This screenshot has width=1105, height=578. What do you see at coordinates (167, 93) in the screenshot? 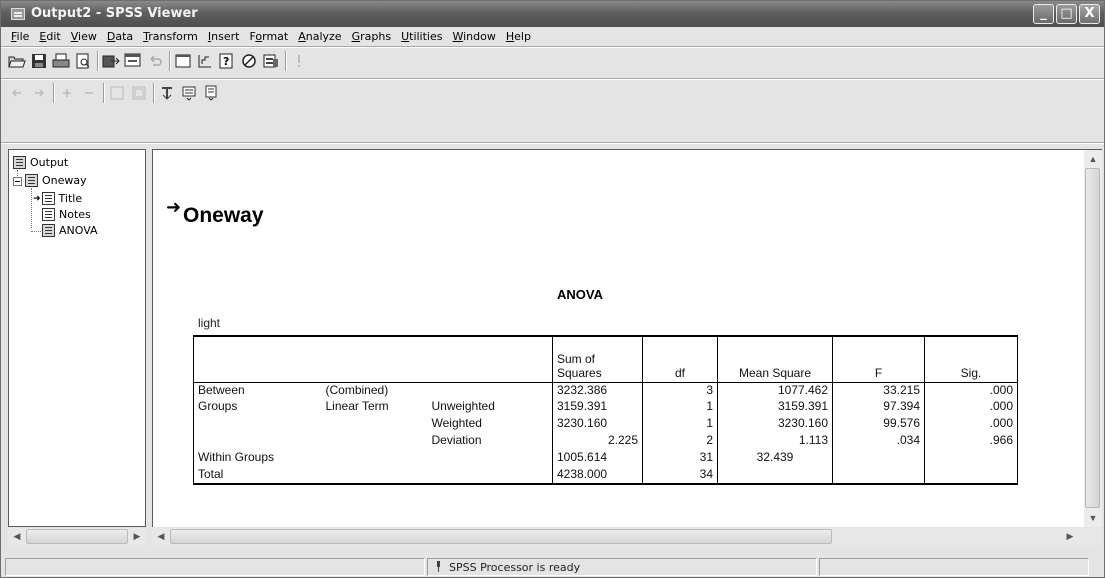
I see `insert-heading-icon` at bounding box center [167, 93].